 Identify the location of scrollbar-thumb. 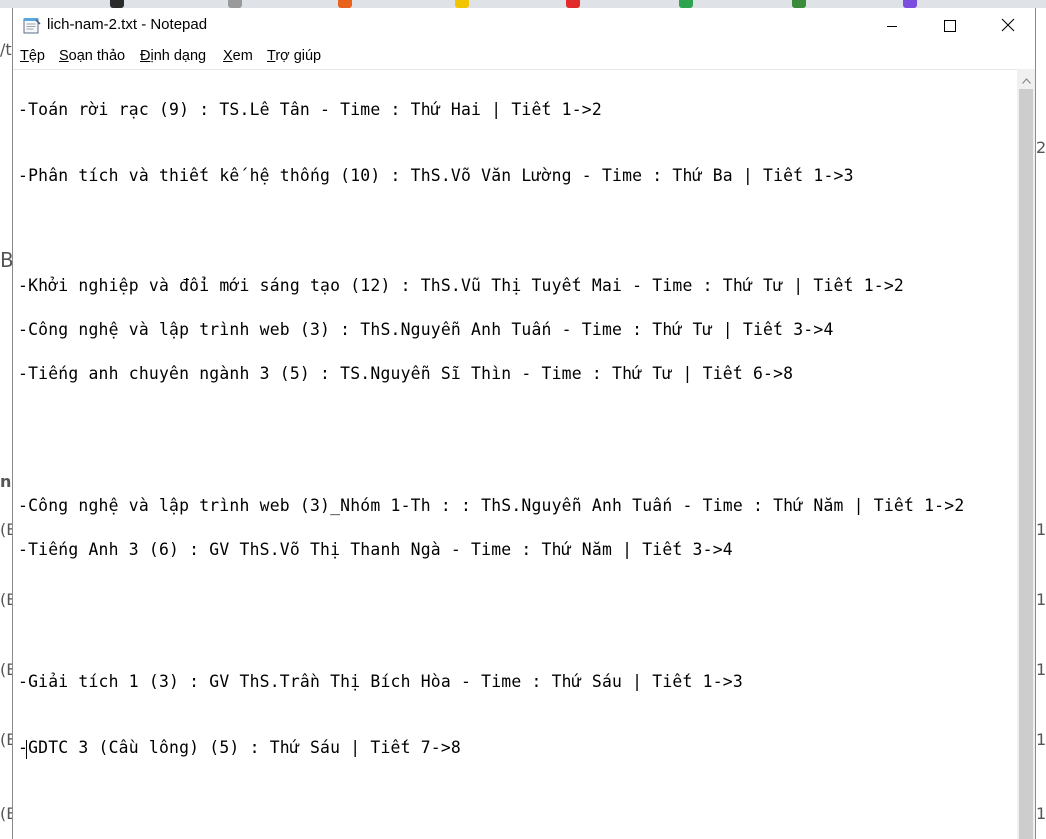
(1026, 464).